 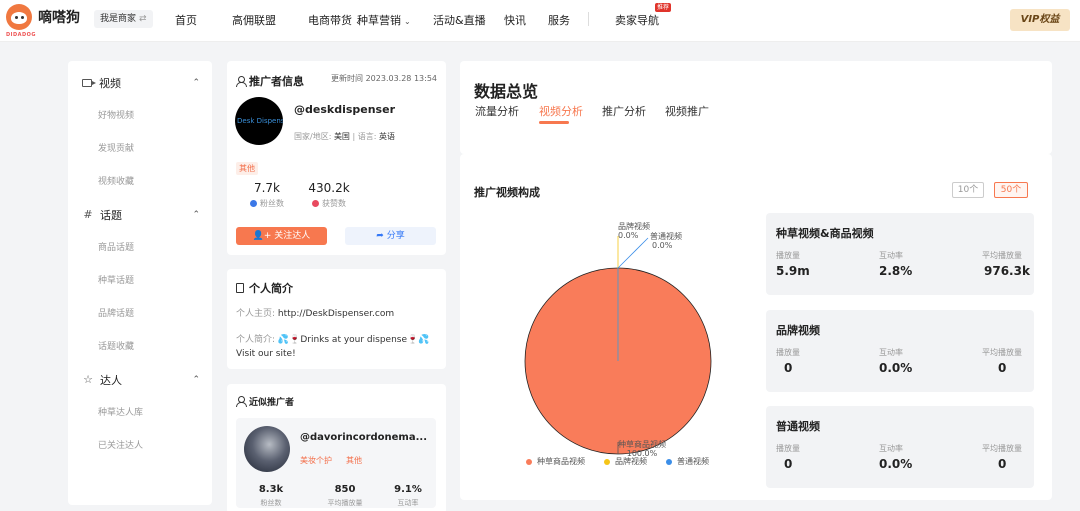 What do you see at coordinates (116, 246) in the screenshot?
I see `sidebar-item-product-topics: 商品话题` at bounding box center [116, 246].